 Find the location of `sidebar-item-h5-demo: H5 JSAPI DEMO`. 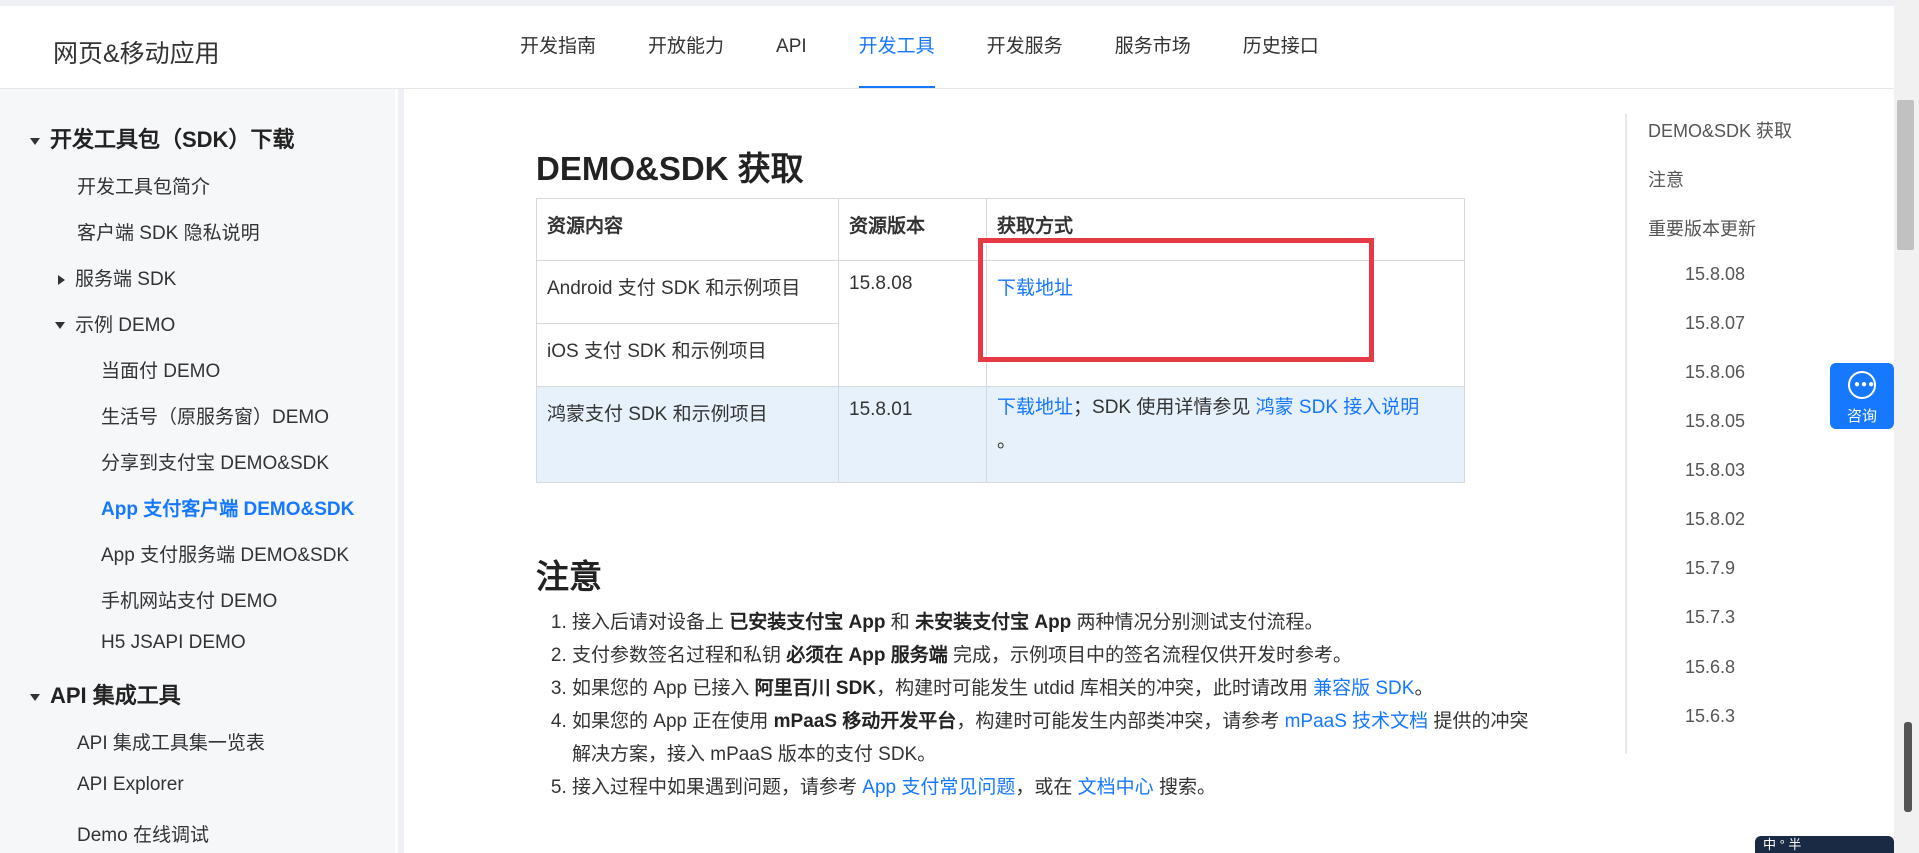

sidebar-item-h5-demo: H5 JSAPI DEMO is located at coordinates (173, 643).